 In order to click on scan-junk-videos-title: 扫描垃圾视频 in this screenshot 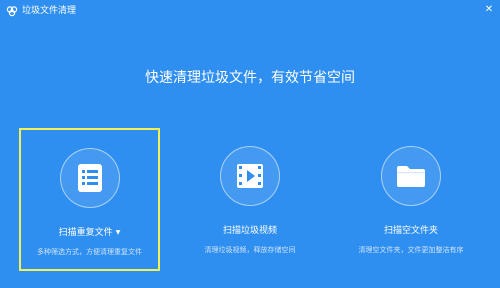, I will do `click(250, 231)`.